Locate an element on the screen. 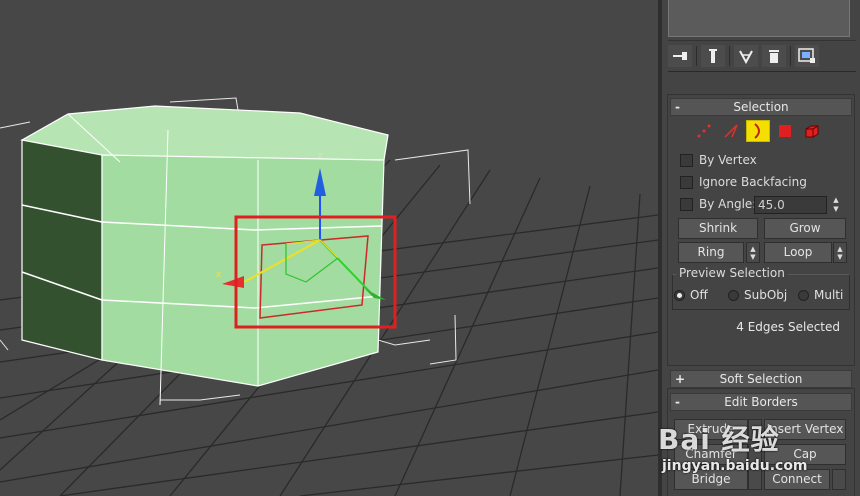 The height and width of the screenshot is (496, 860). edge-icon is located at coordinates (731, 131).